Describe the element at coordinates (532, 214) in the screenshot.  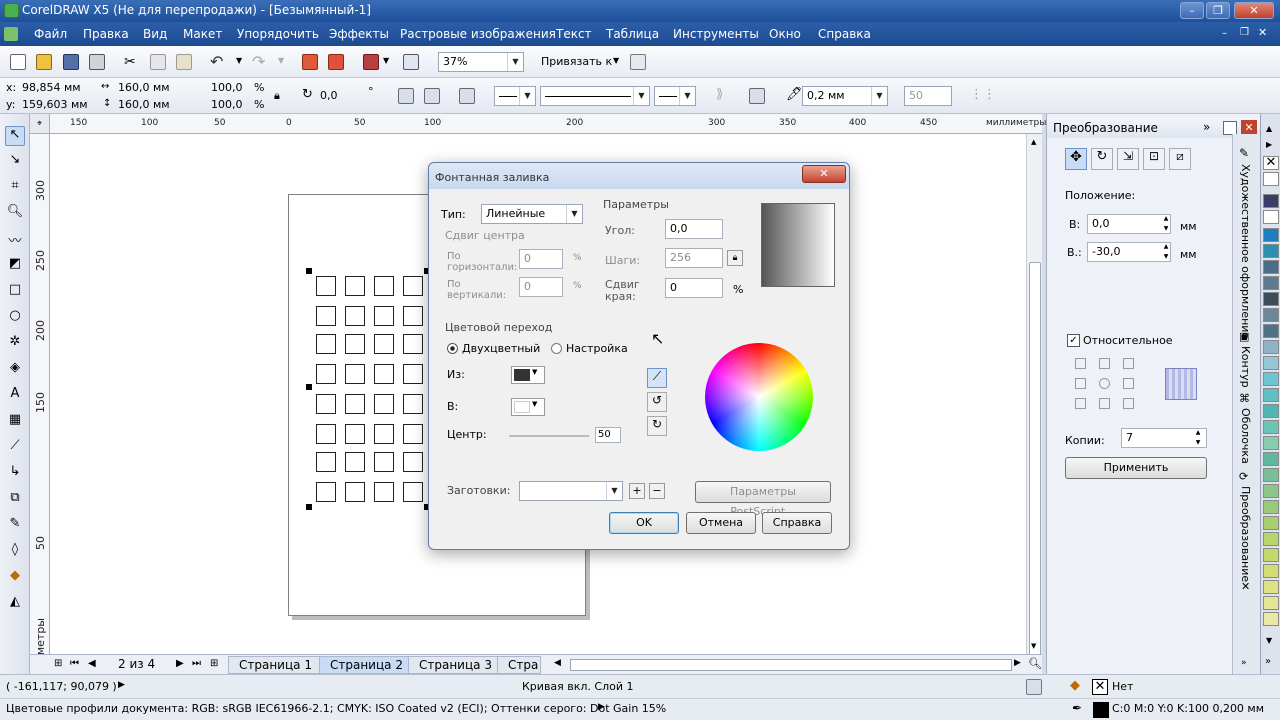
I see `fill-type-select: Линейные ▼` at that location.